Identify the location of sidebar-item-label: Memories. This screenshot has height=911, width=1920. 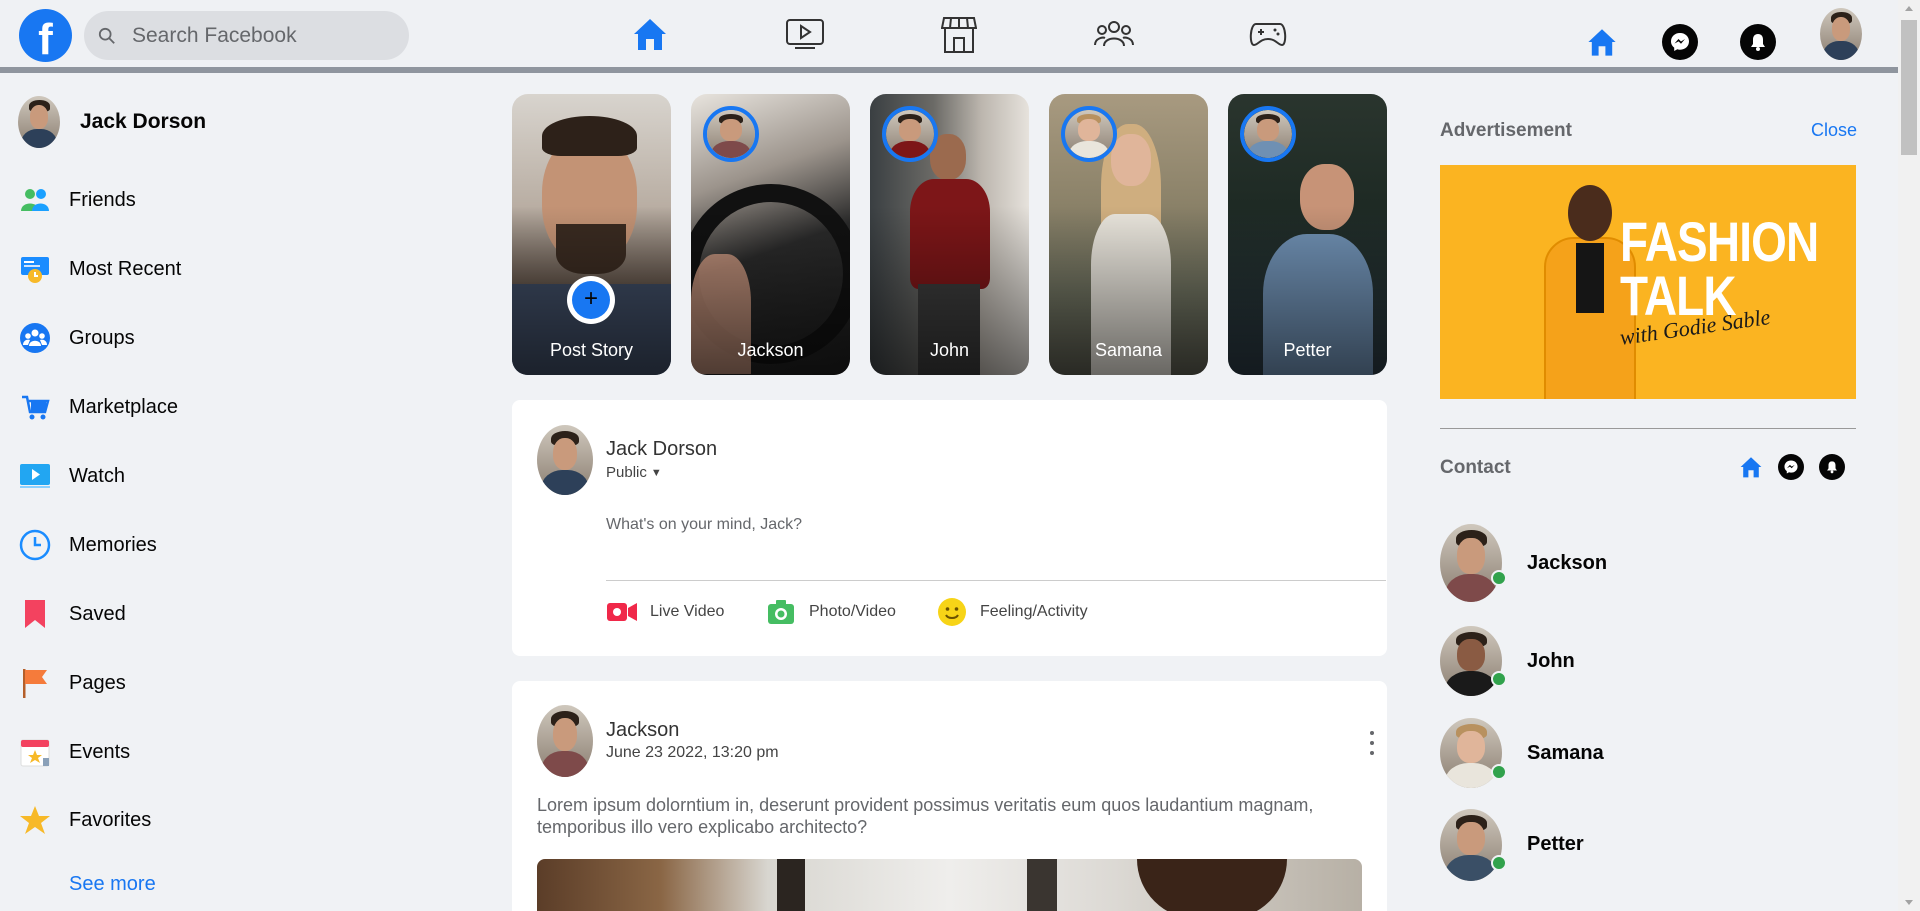
(113, 544).